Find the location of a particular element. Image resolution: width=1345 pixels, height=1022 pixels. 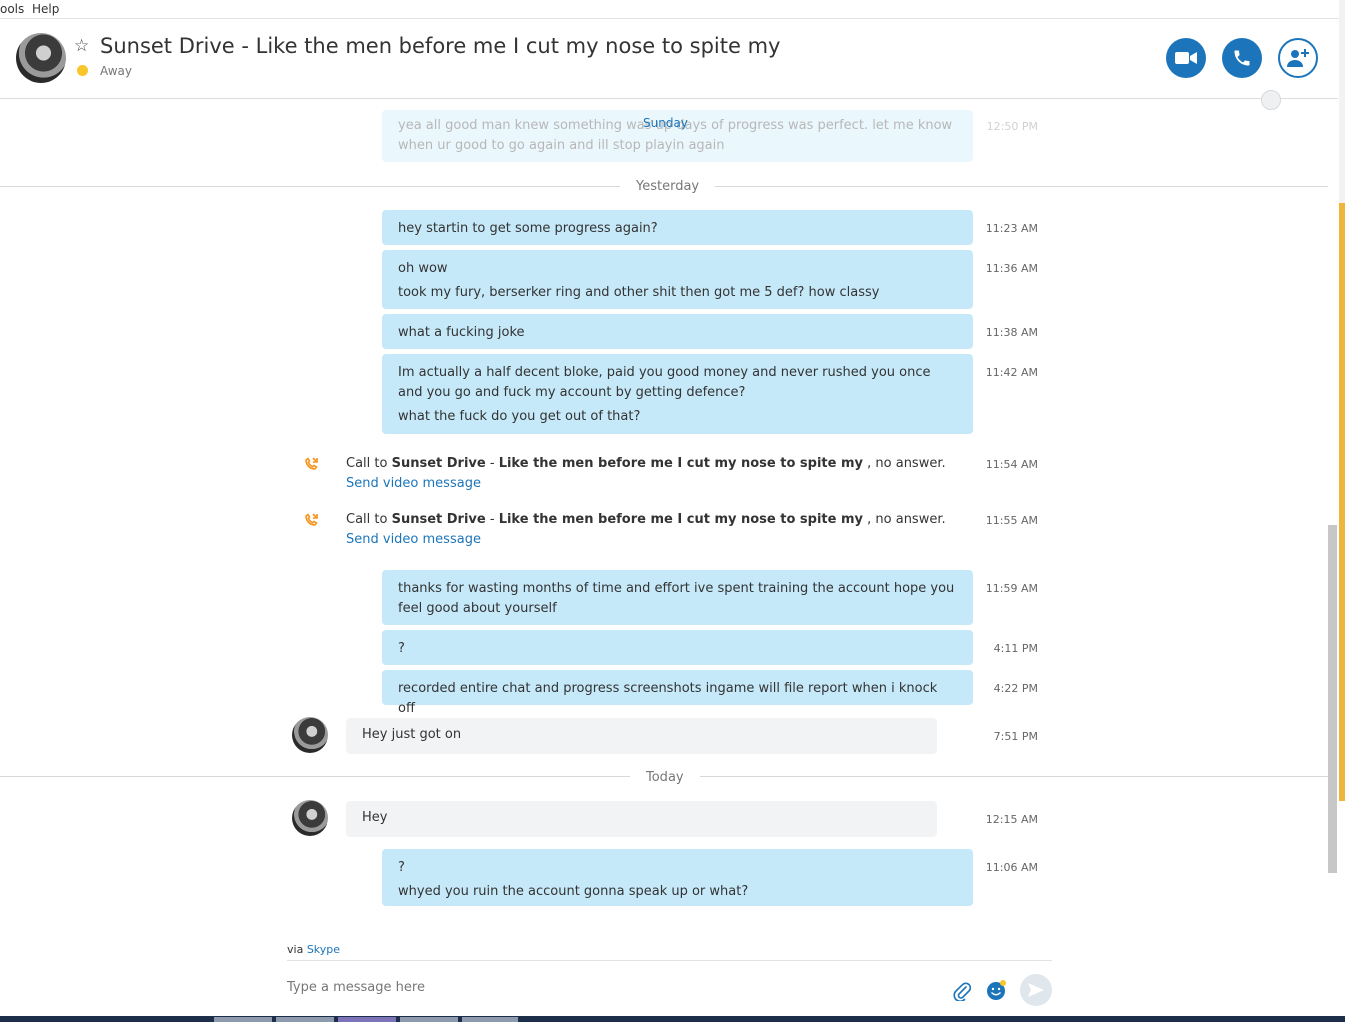

attach-file-button is located at coordinates (962, 991).